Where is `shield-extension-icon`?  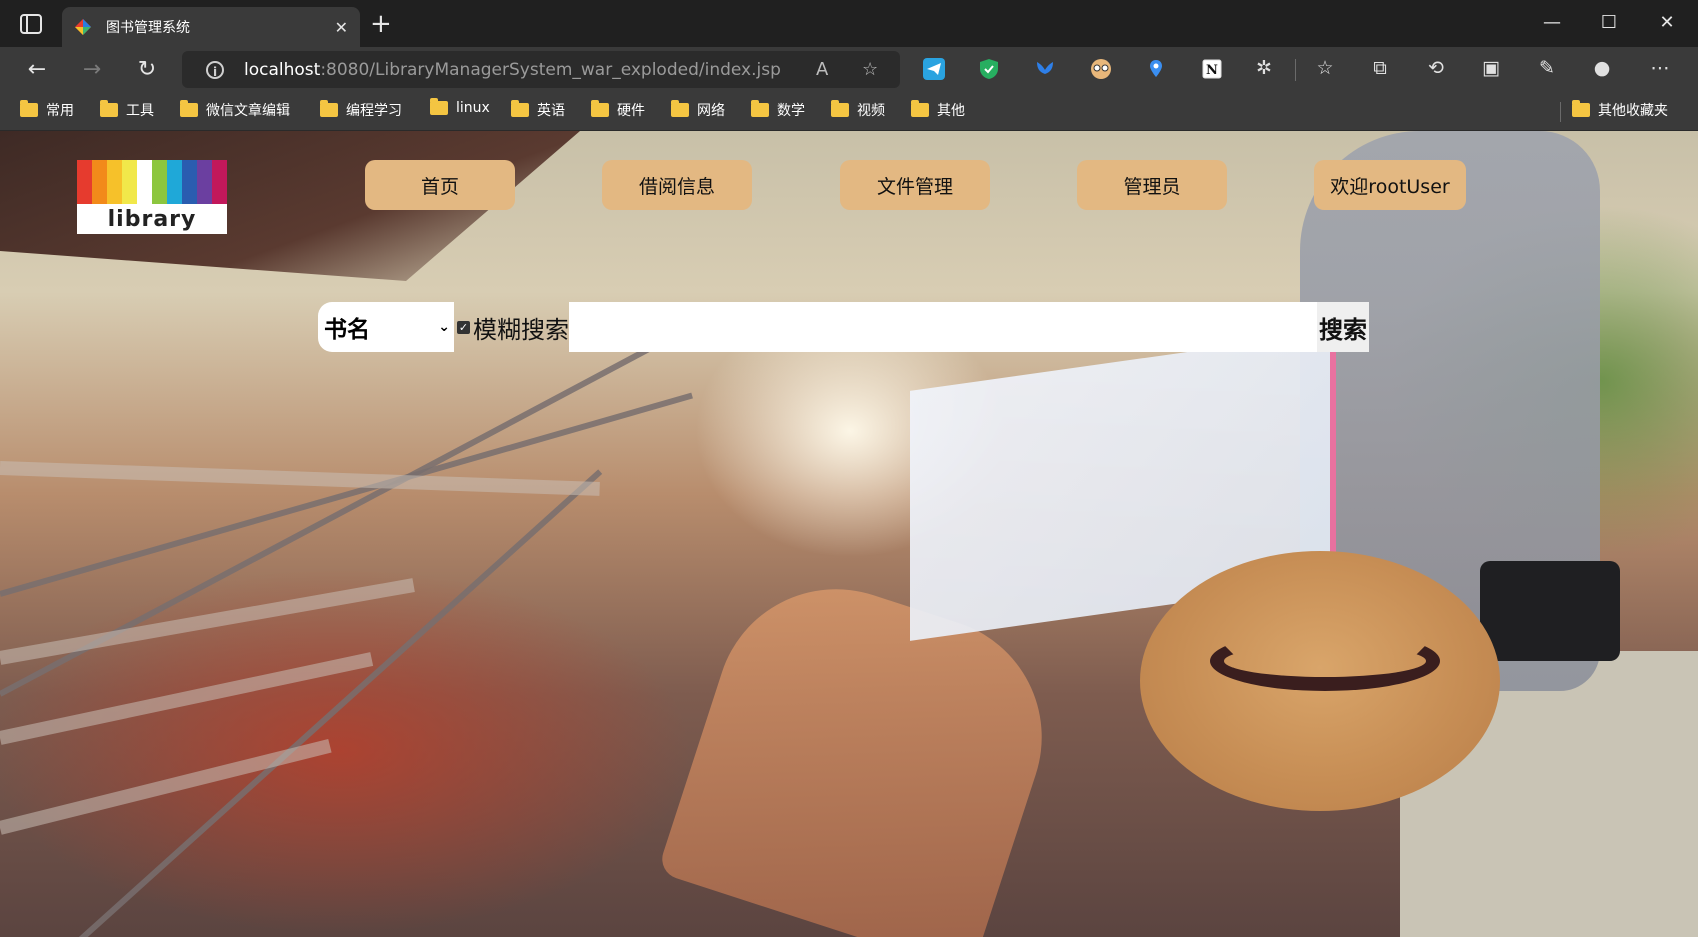 shield-extension-icon is located at coordinates (989, 69).